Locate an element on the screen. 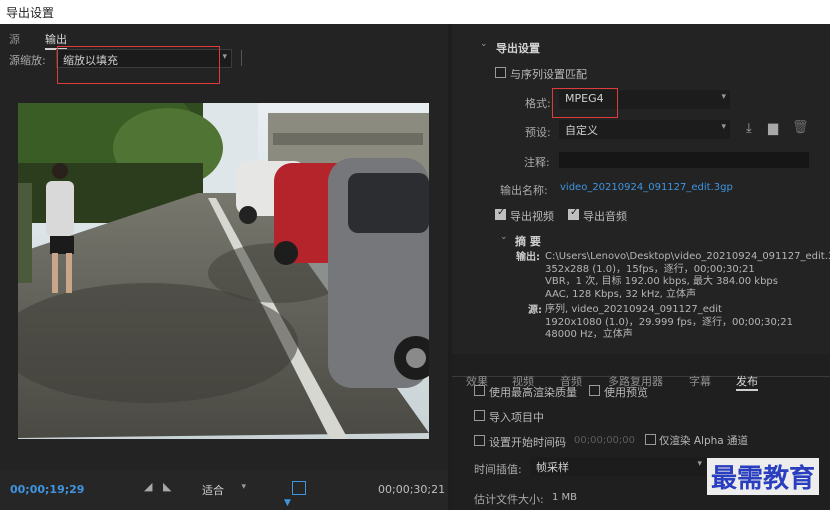 This screenshot has width=830, height=510. time-interpolation-select: 帧采样 ▾ is located at coordinates (618, 466).